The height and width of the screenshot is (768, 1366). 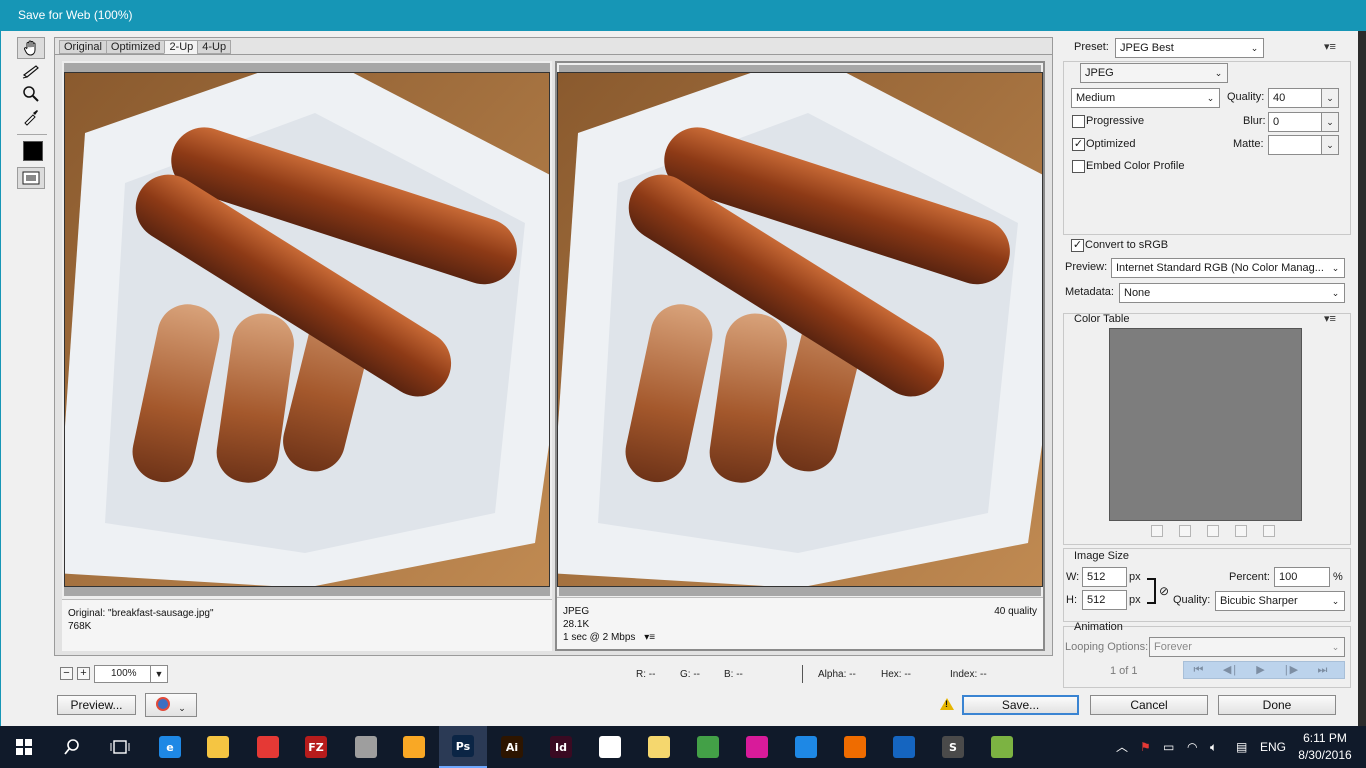 What do you see at coordinates (1104, 600) in the screenshot?
I see `height-input: 512` at bounding box center [1104, 600].